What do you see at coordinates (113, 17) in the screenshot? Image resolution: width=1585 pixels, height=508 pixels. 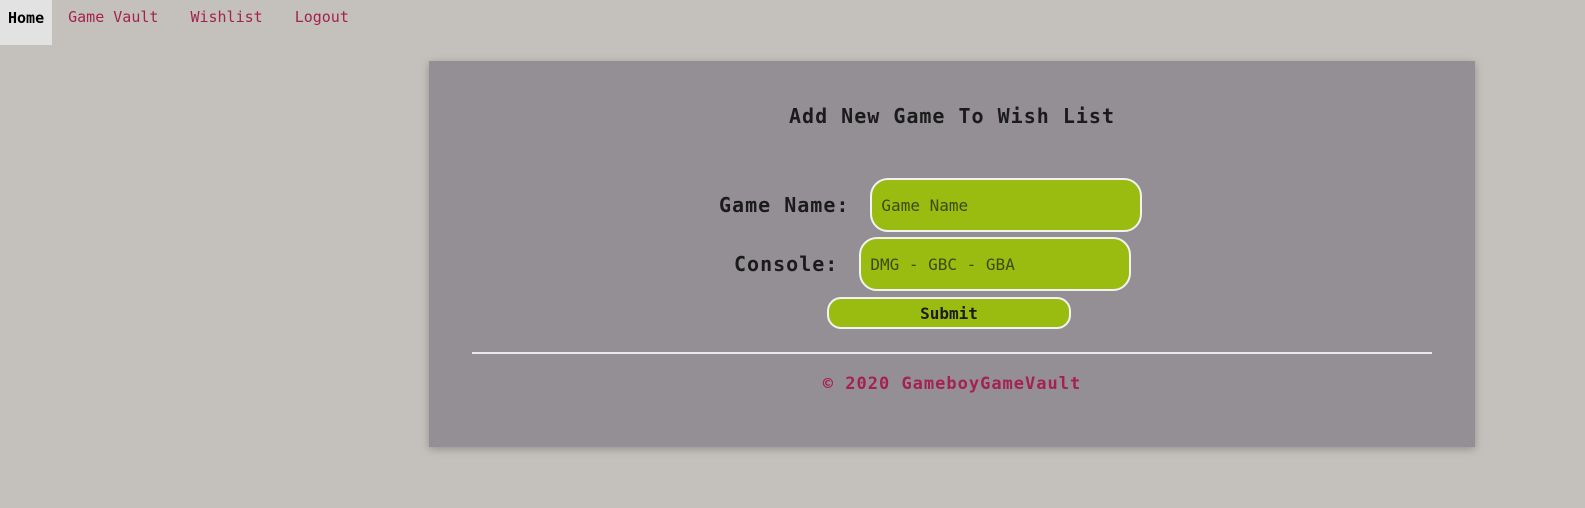 I see `nav-game-vault: Game Vault` at bounding box center [113, 17].